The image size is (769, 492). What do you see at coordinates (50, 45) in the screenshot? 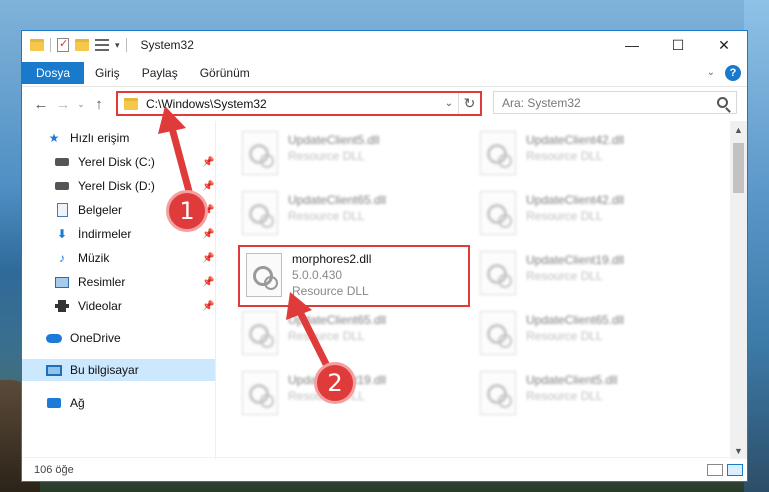
I see `separator` at bounding box center [50, 45].